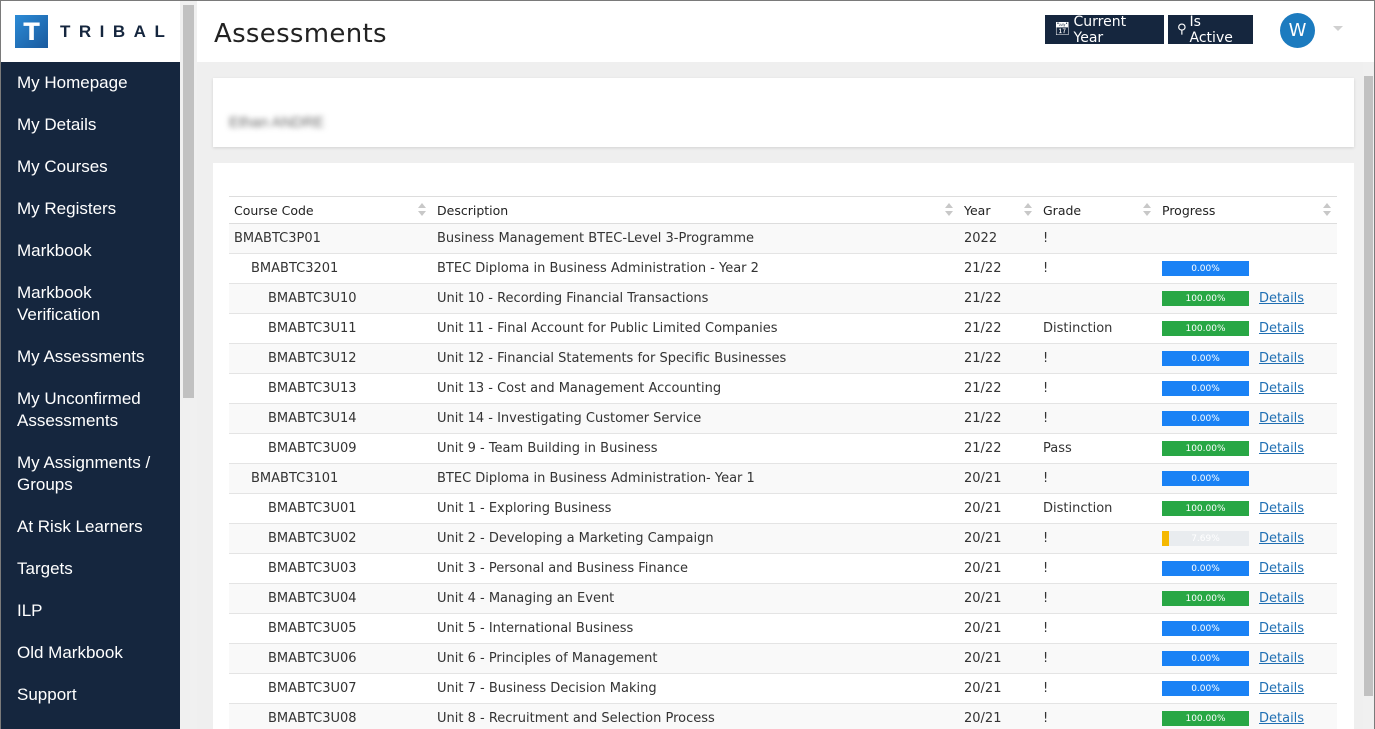 The image size is (1375, 729). Describe the element at coordinates (783, 112) in the screenshot. I see `learner-card: Ethan ANDRE` at that location.